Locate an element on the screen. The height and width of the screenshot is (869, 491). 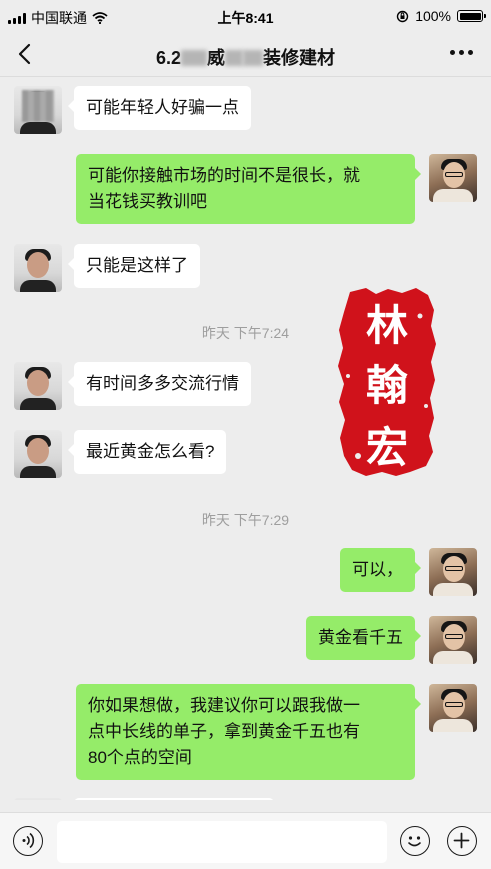
message-input is located at coordinates (222, 842).